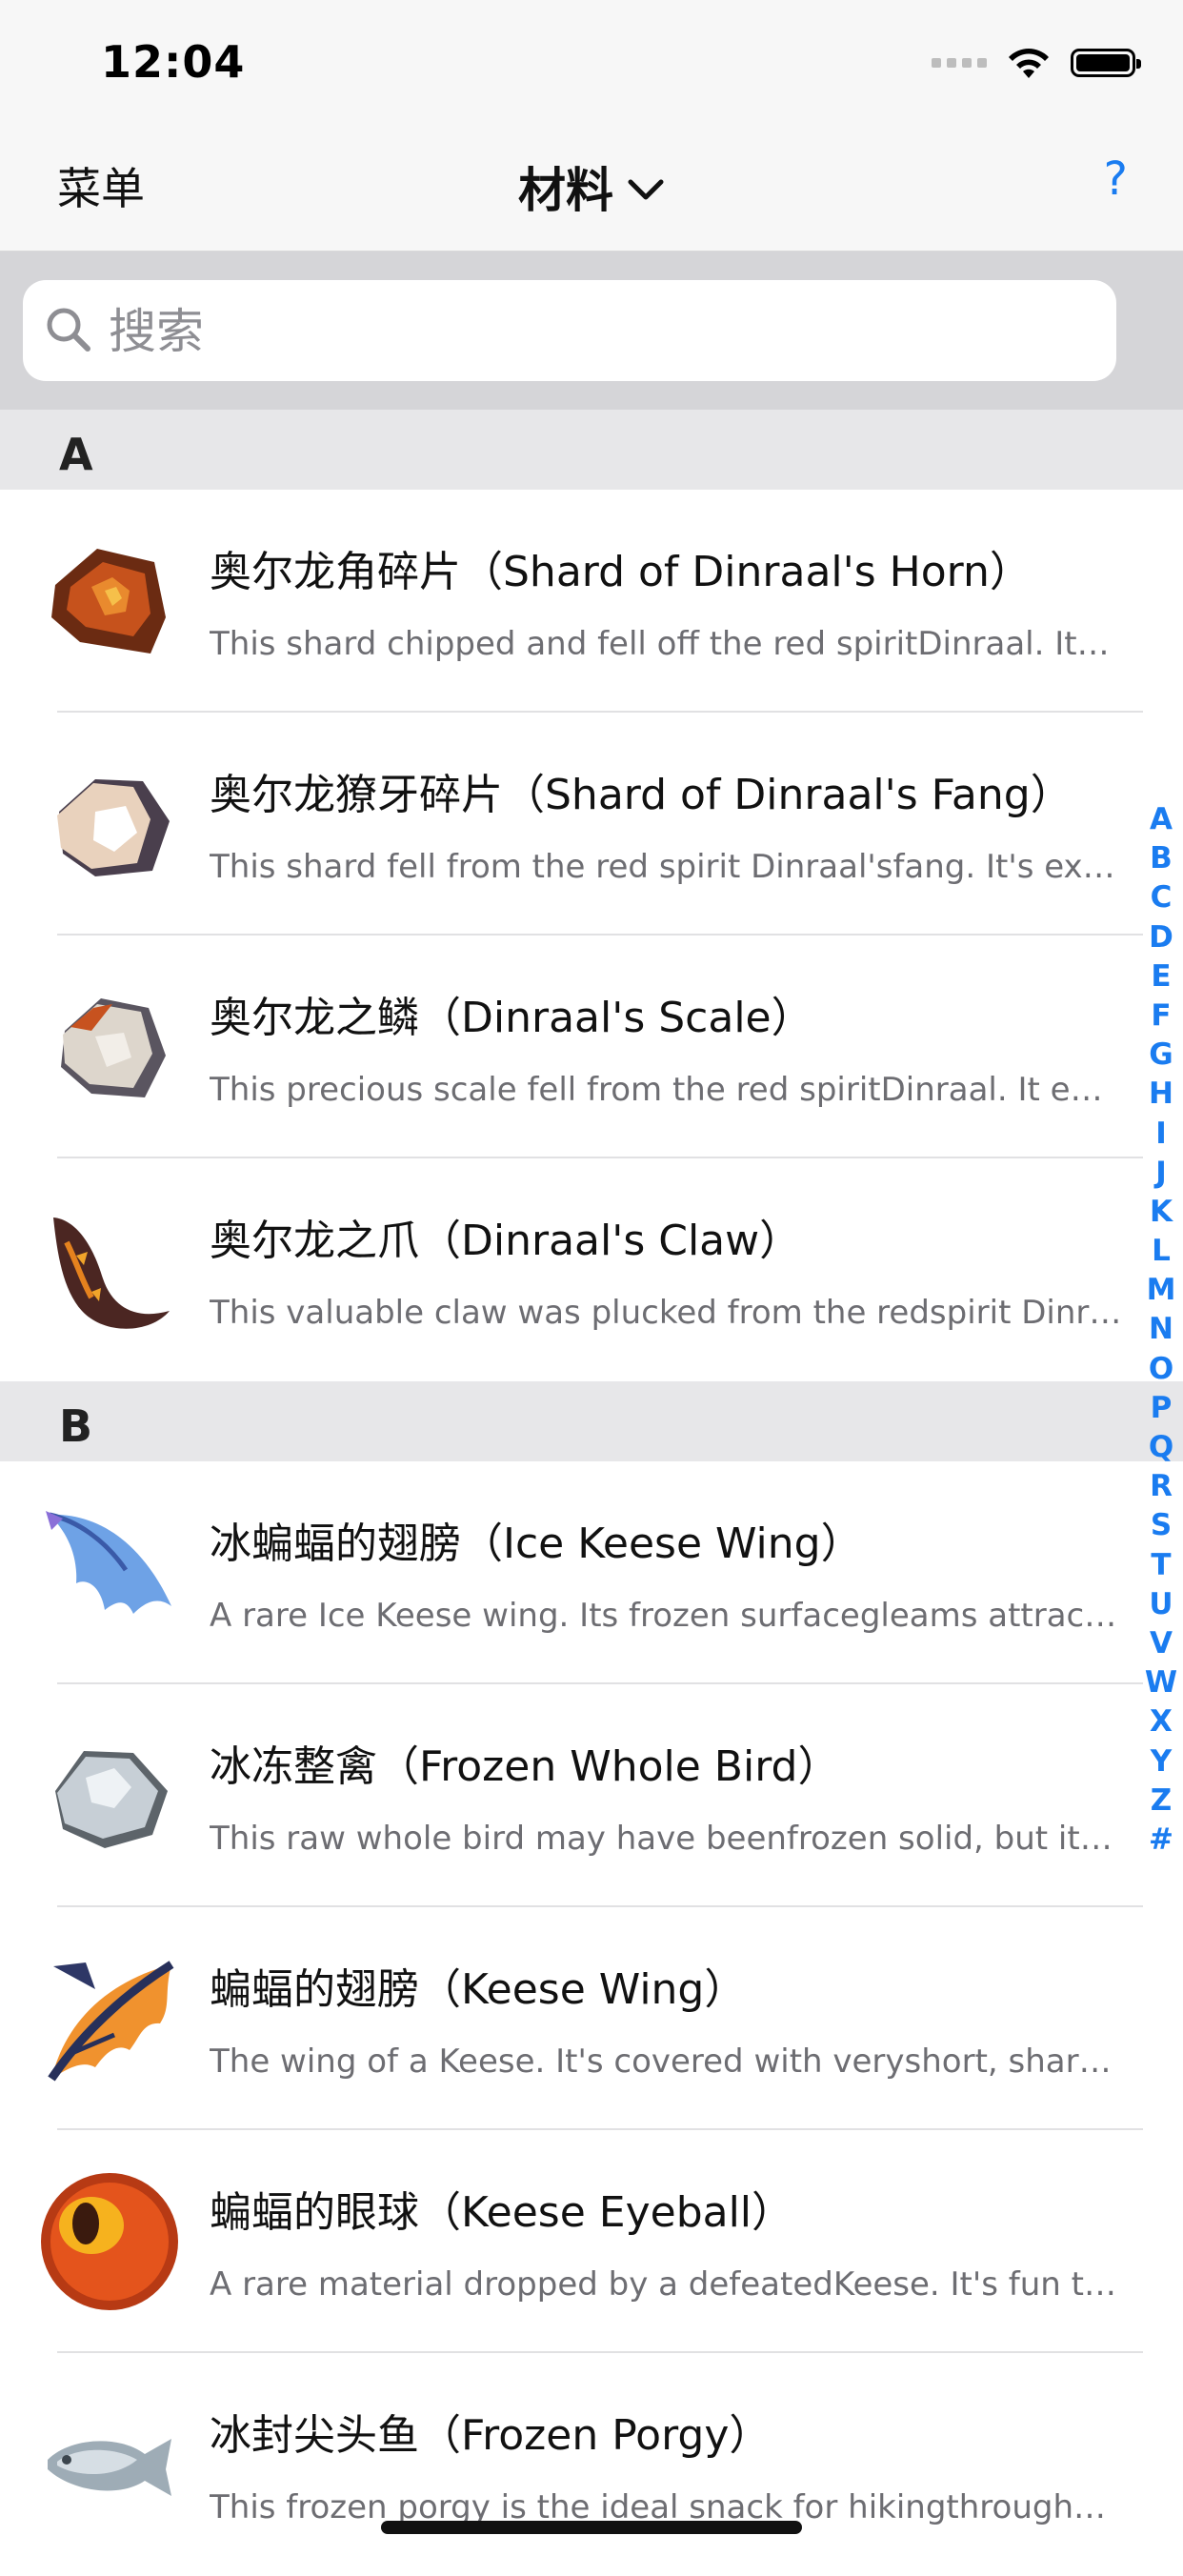 Image resolution: width=1183 pixels, height=2576 pixels. What do you see at coordinates (1161, 1761) in the screenshot?
I see `index-letter: Y` at bounding box center [1161, 1761].